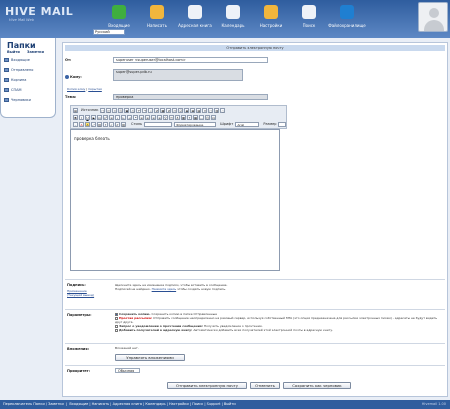  I want to click on unlink-icon: ⚯, so click(171, 117).